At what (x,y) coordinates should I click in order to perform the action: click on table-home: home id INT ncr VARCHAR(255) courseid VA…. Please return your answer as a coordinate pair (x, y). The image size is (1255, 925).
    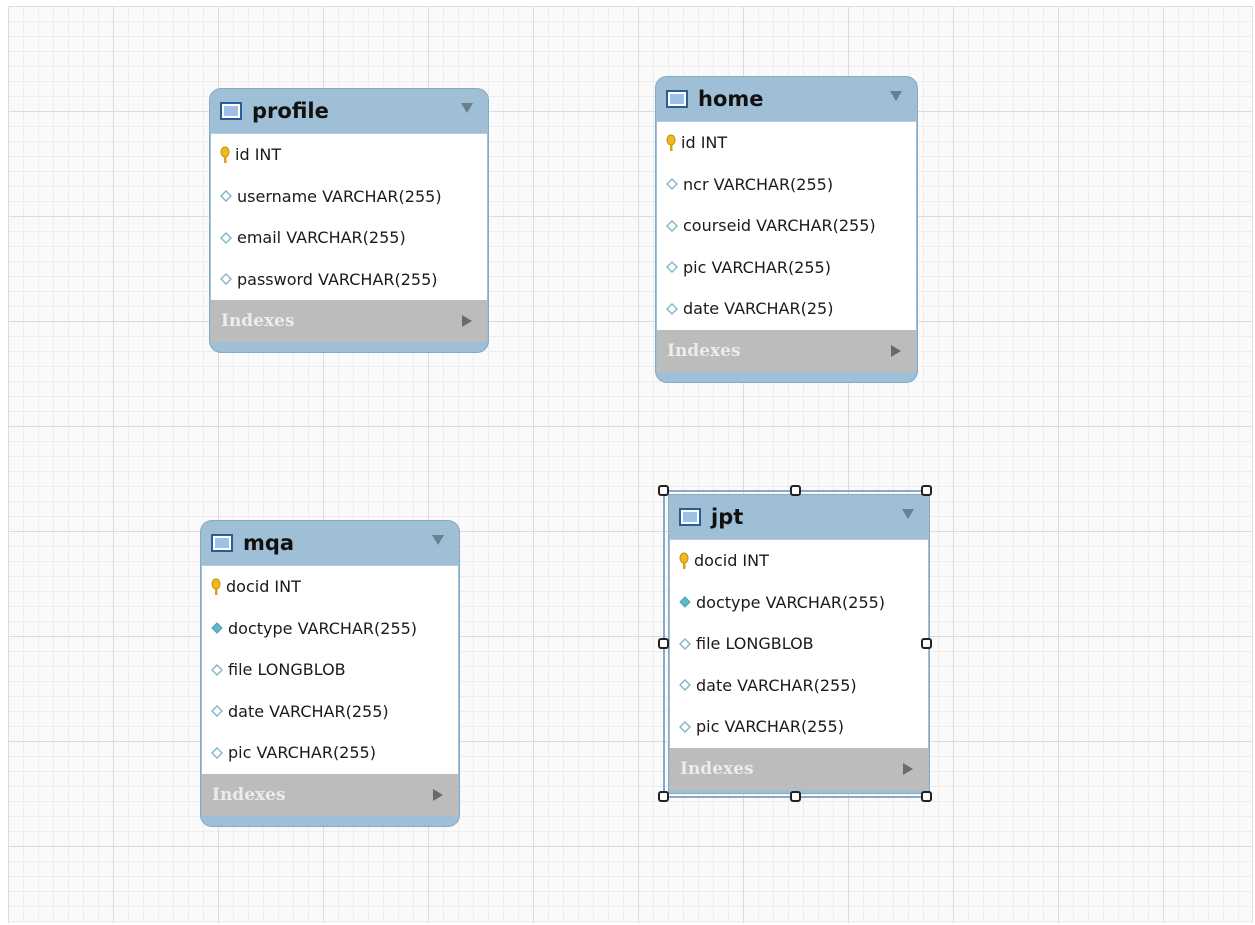
    Looking at the image, I should click on (786, 229).